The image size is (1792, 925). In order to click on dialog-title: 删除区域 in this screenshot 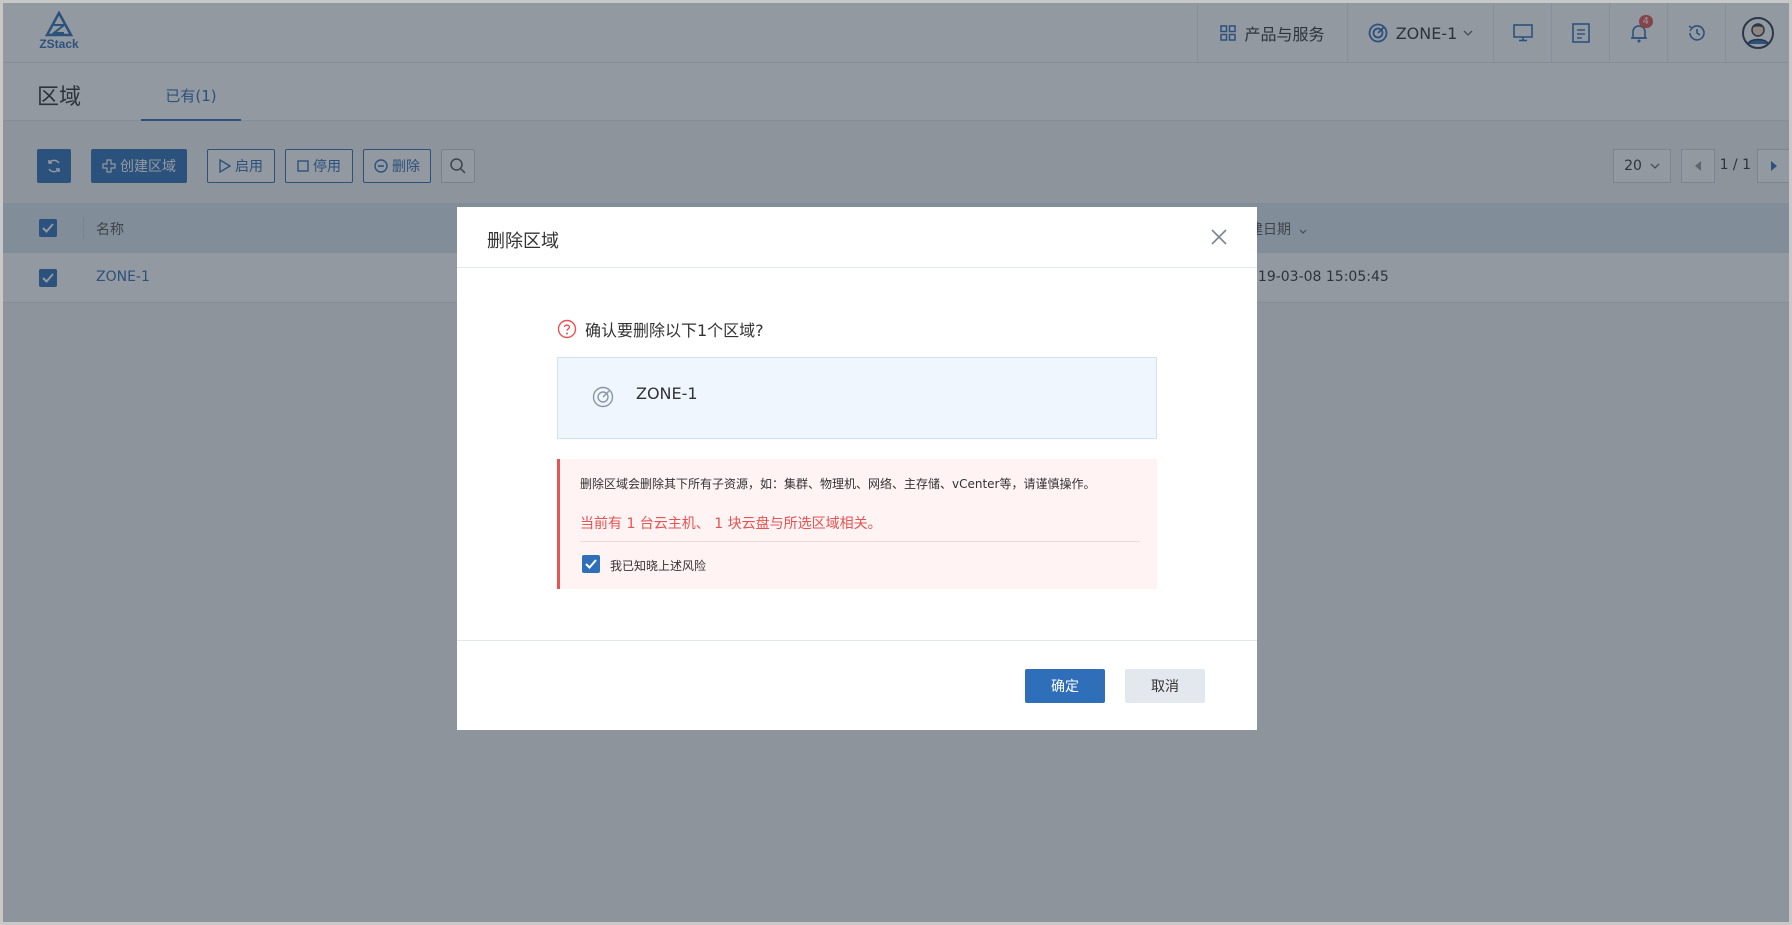, I will do `click(523, 241)`.